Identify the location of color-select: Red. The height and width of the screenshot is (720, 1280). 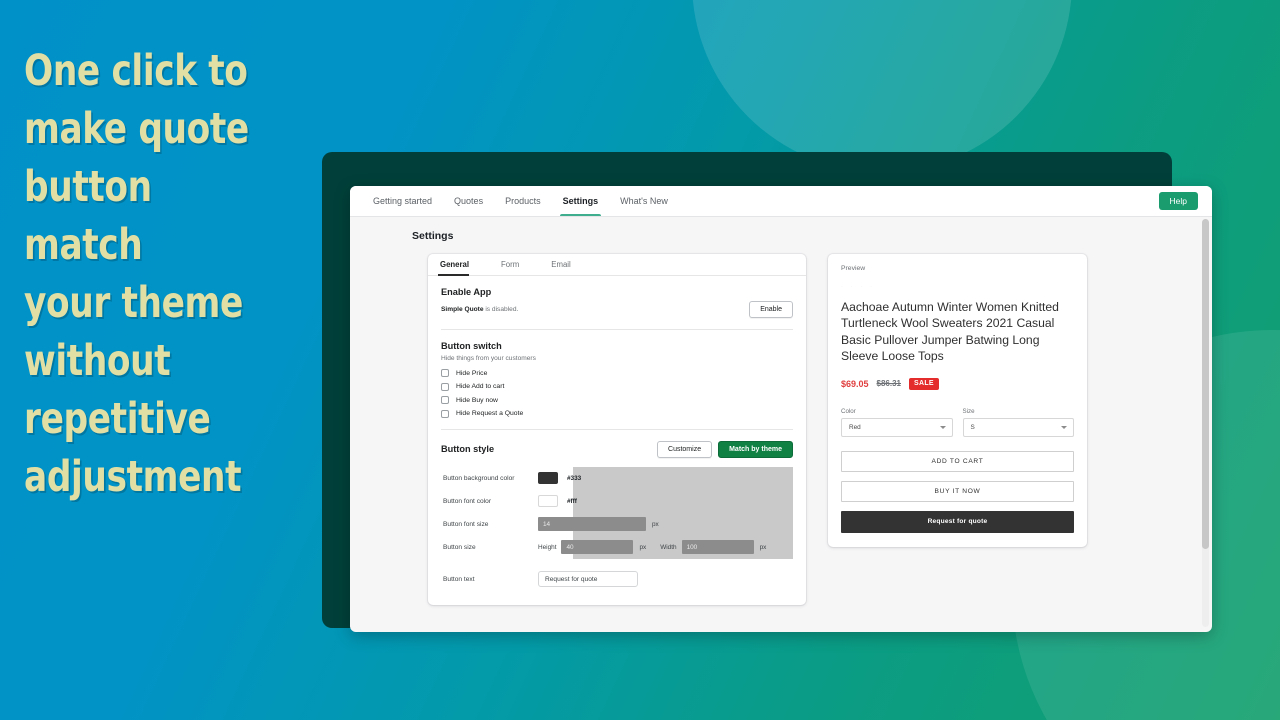
(897, 427).